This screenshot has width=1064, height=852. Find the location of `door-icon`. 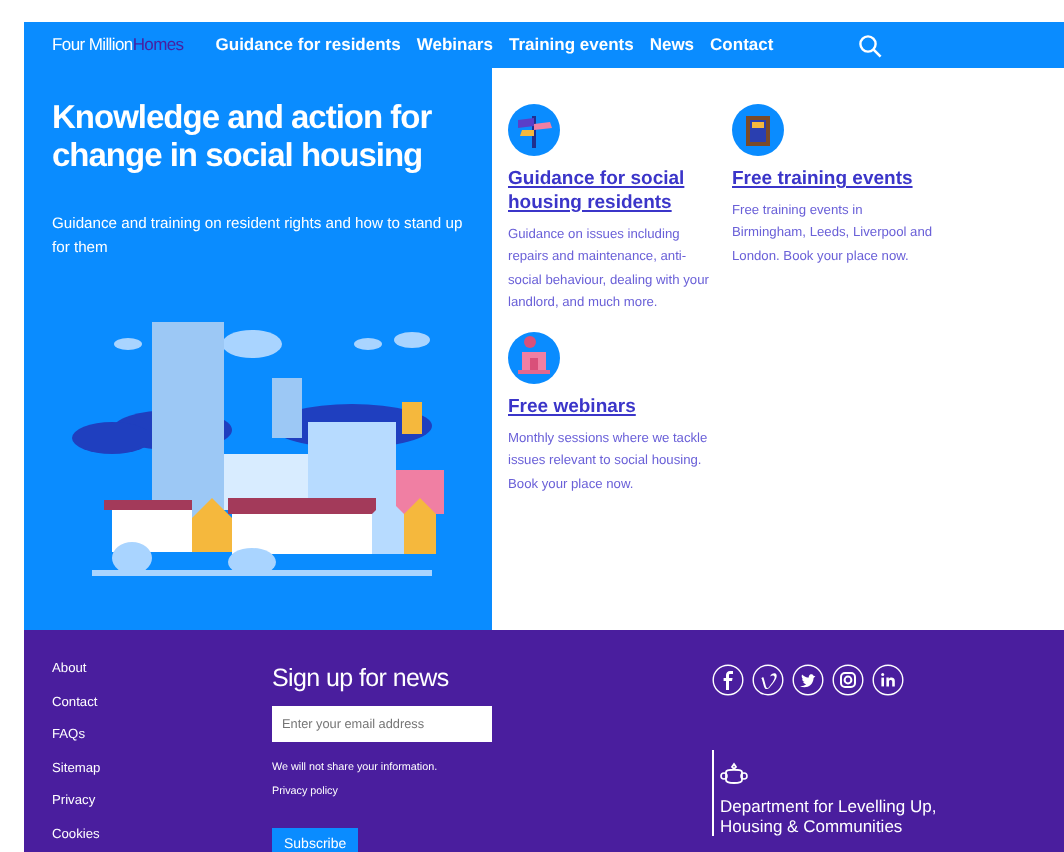

door-icon is located at coordinates (758, 130).